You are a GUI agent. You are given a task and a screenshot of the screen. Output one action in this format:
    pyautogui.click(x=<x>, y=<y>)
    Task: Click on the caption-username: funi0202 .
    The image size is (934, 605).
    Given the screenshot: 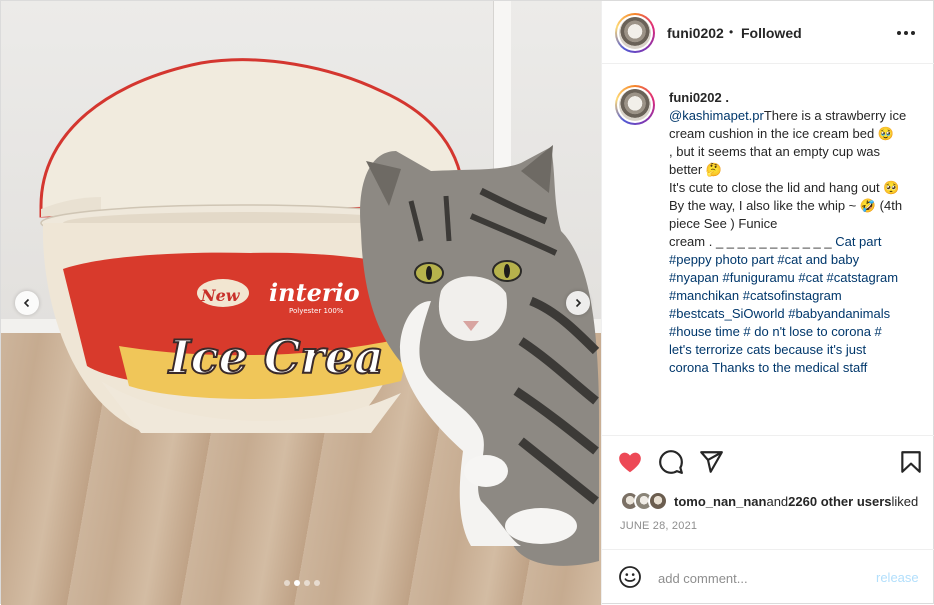 What is the action you would take?
    pyautogui.click(x=699, y=97)
    